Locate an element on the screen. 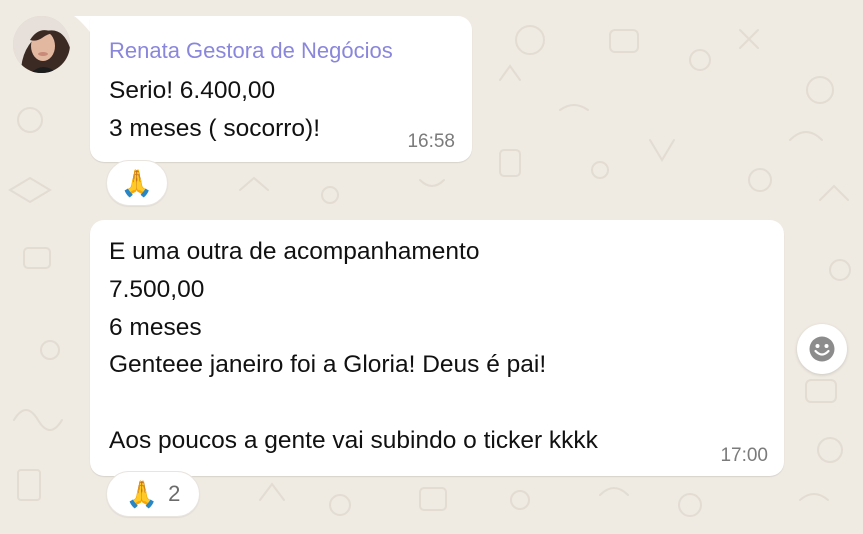  message-text: Serio! 6.400,00 3 meses ( socorro)! is located at coordinates (215, 109).